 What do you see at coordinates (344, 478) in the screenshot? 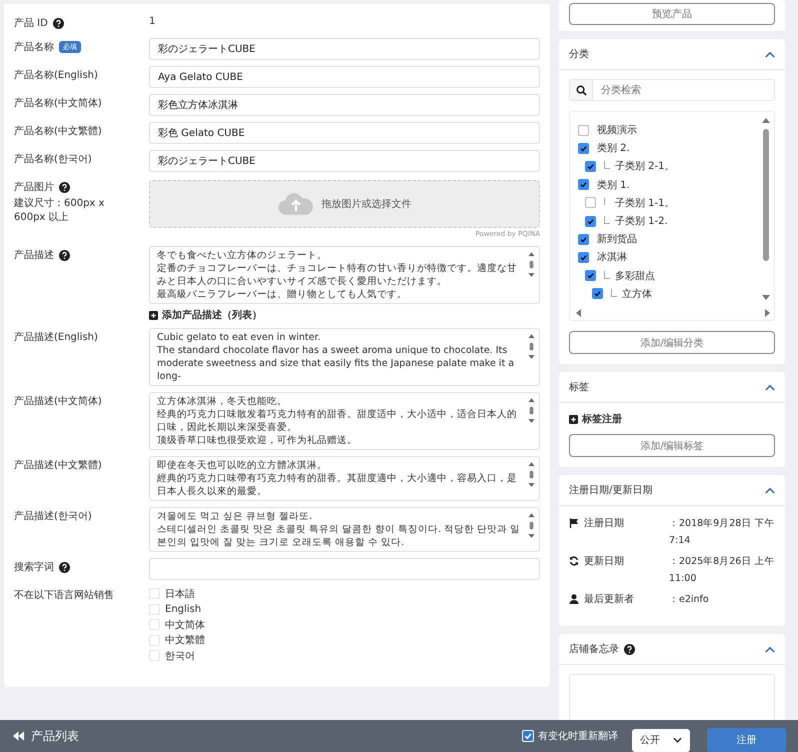
I see `description-field: 即使在冬天也可以吃的立方體冰淇淋。 經典的巧克力口味帶有巧克力特有的甜香。其甜度適中，大小適中，容易入口，是日本人長久以來的最愛。` at bounding box center [344, 478].